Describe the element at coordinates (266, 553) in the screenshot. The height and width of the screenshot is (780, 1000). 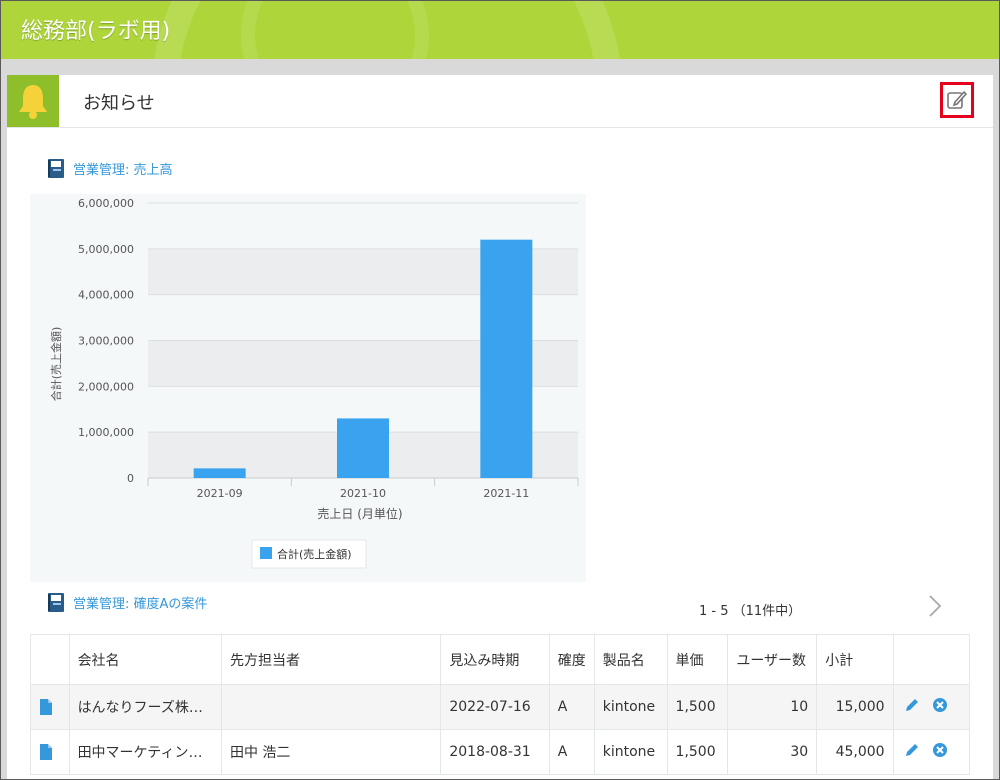
I see `legend-swatch` at that location.